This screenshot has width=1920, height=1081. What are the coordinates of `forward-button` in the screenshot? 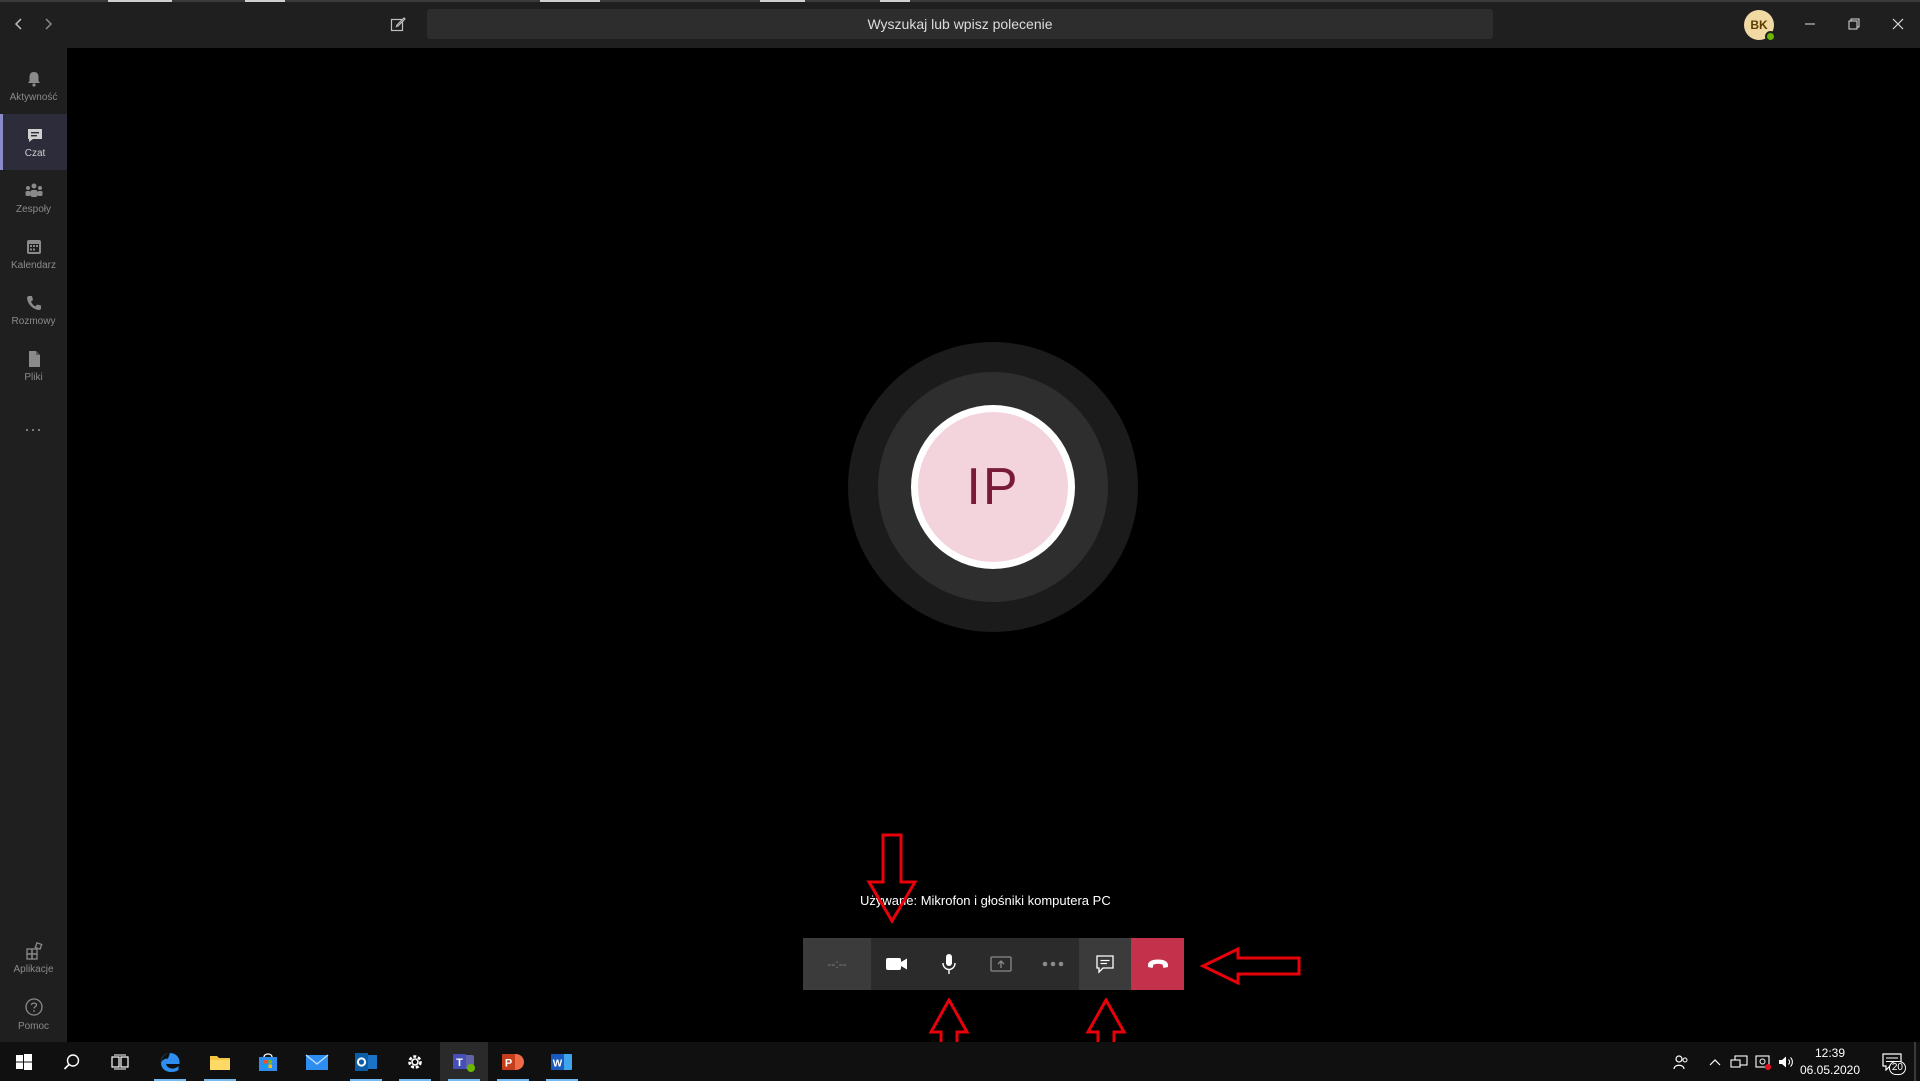 It's located at (48, 24).